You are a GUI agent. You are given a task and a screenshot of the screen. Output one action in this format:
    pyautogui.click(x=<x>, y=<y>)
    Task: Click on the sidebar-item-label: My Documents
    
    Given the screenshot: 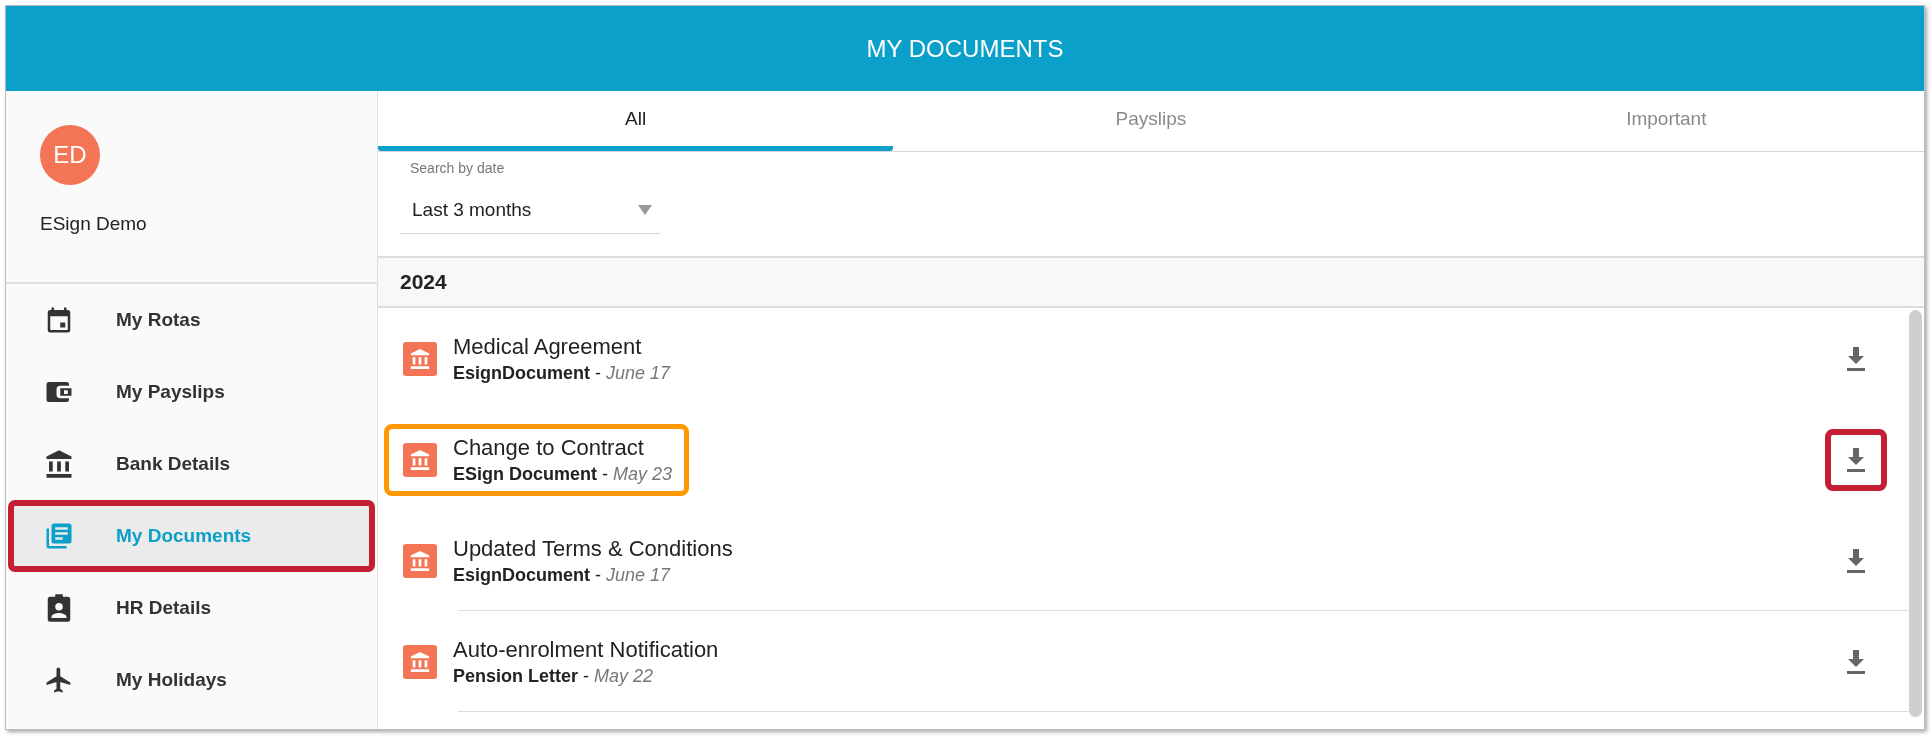 What is the action you would take?
    pyautogui.click(x=184, y=536)
    